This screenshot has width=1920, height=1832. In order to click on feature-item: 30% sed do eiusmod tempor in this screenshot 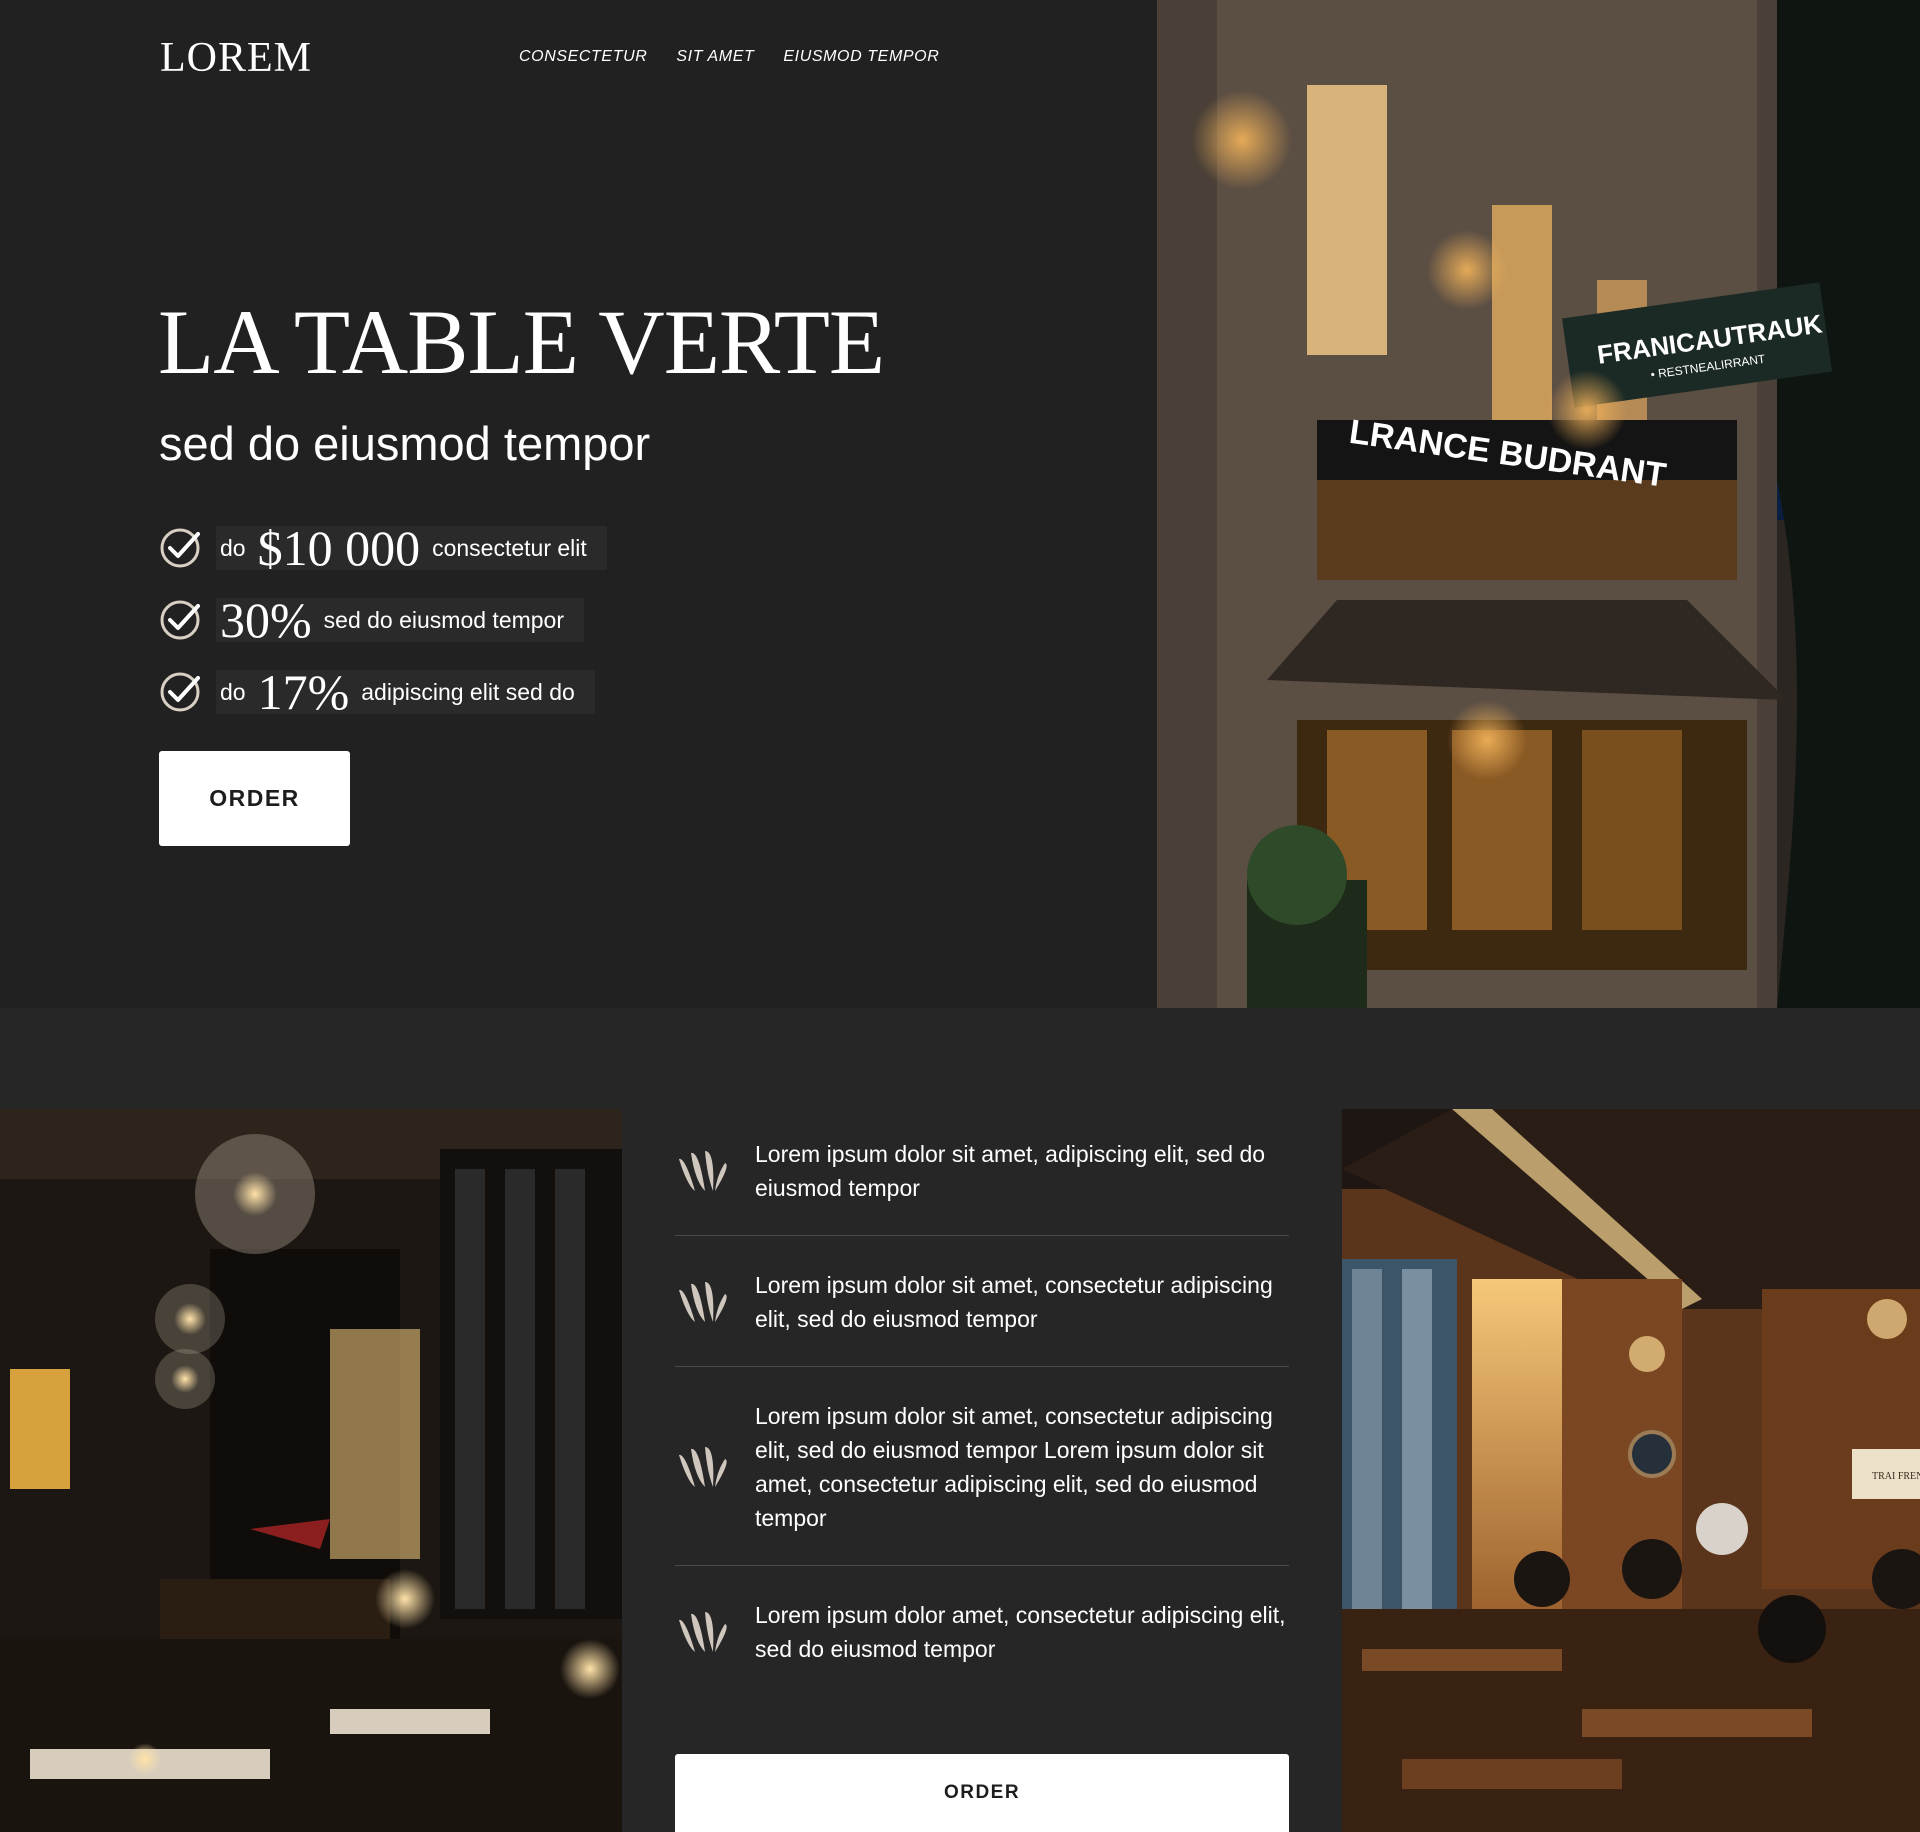, I will do `click(382, 620)`.